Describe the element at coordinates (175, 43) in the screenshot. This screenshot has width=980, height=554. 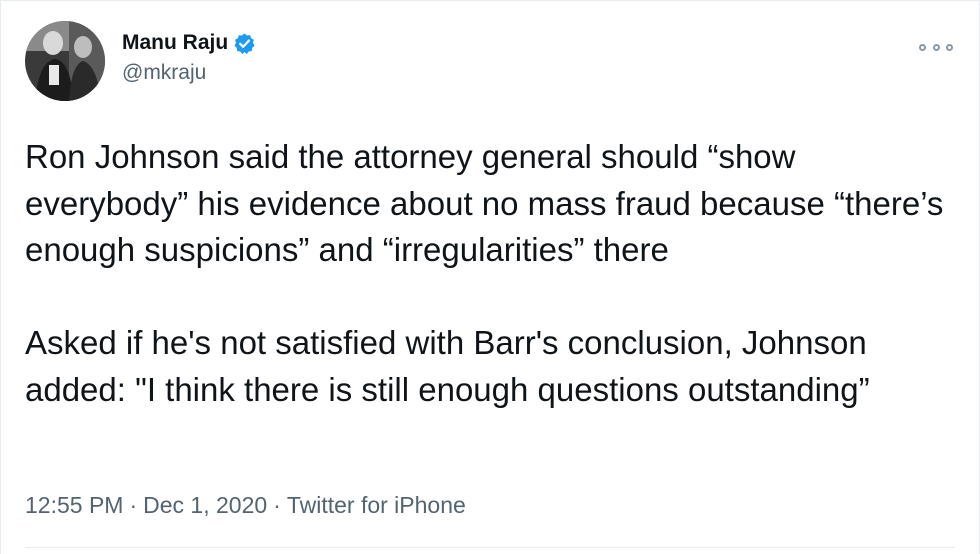
I see `display-name: Manu Raju` at that location.